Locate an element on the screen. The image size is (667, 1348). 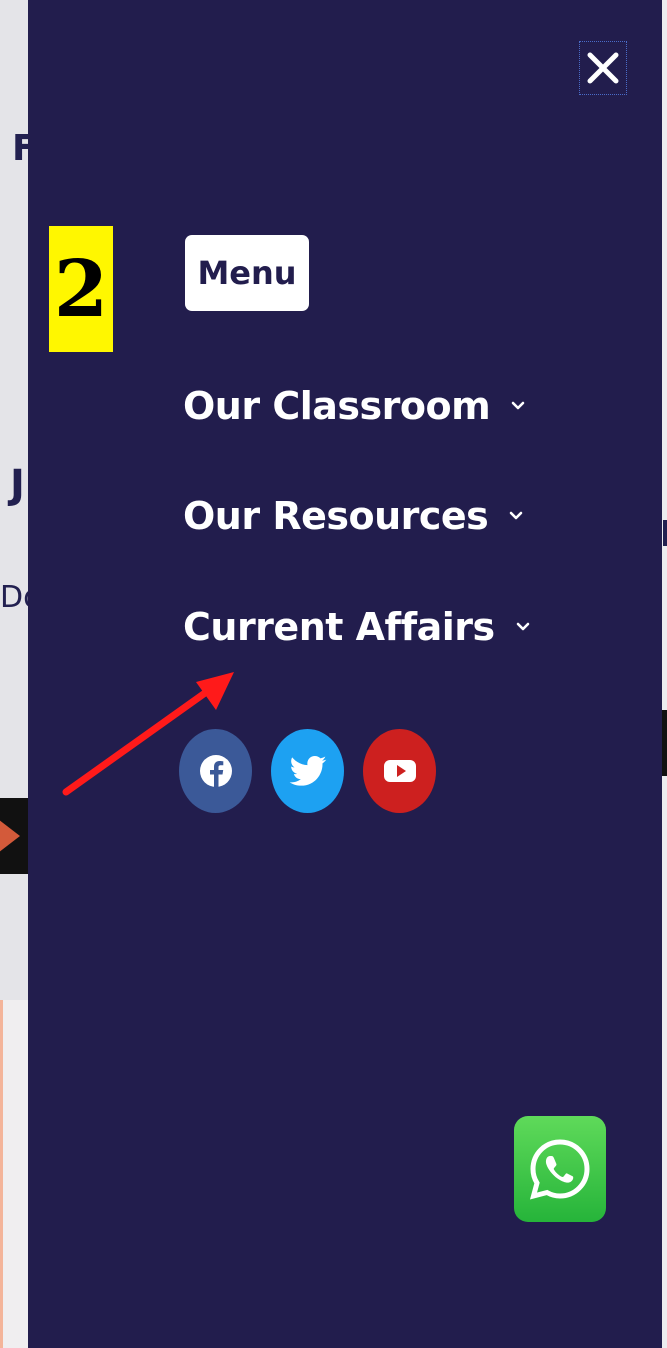
nav-item-label: Current Affairs is located at coordinates (339, 627).